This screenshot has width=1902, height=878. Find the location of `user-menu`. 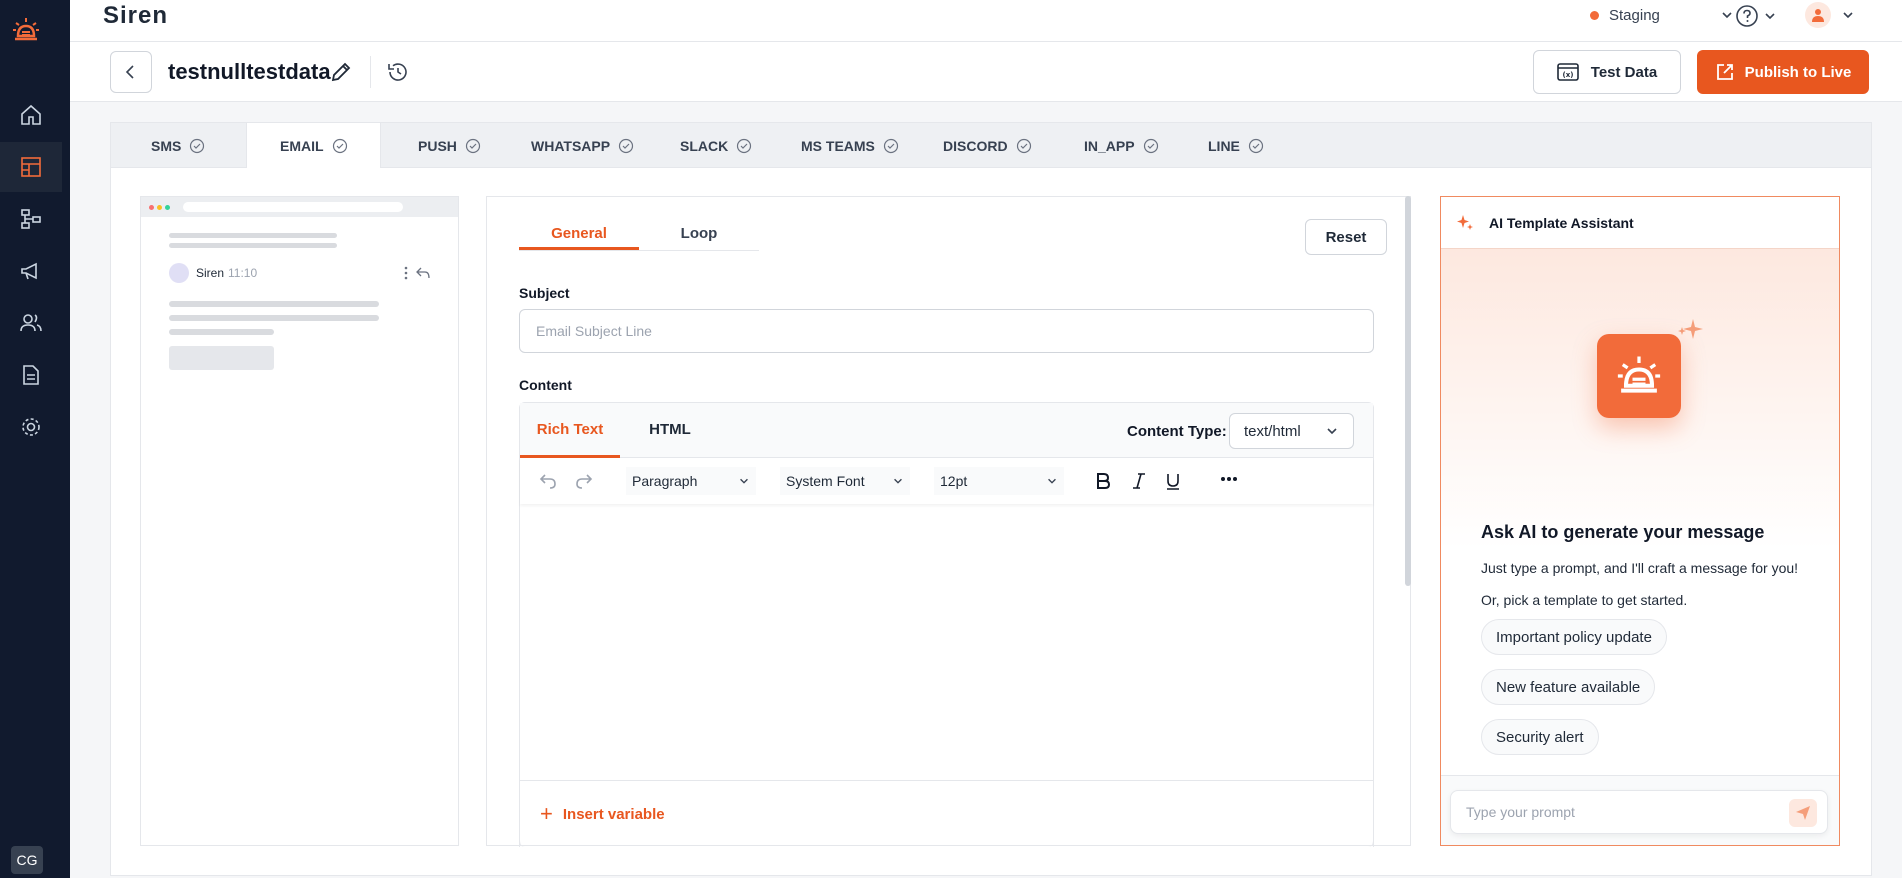

user-menu is located at coordinates (1830, 15).